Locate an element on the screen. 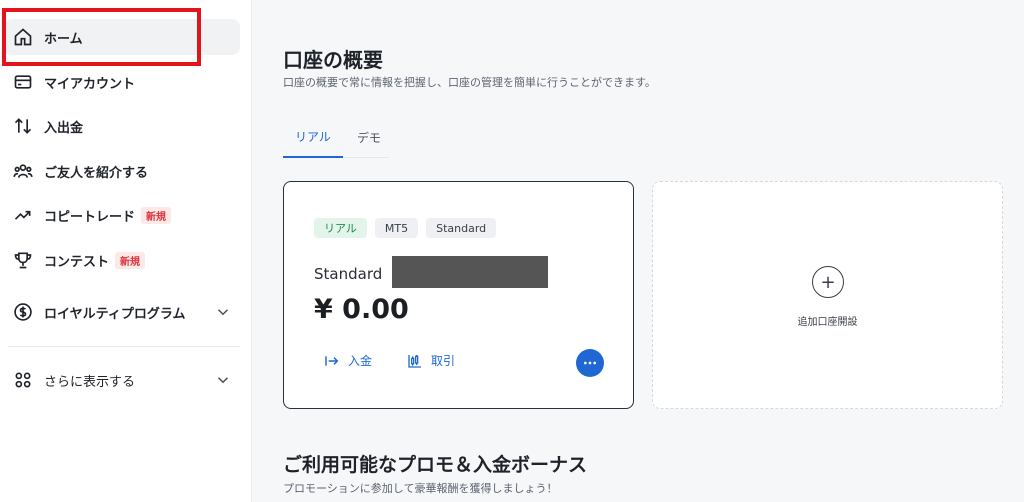 Image resolution: width=1024 pixels, height=502 pixels. sidebar-item-label: マイアカウント is located at coordinates (90, 84).